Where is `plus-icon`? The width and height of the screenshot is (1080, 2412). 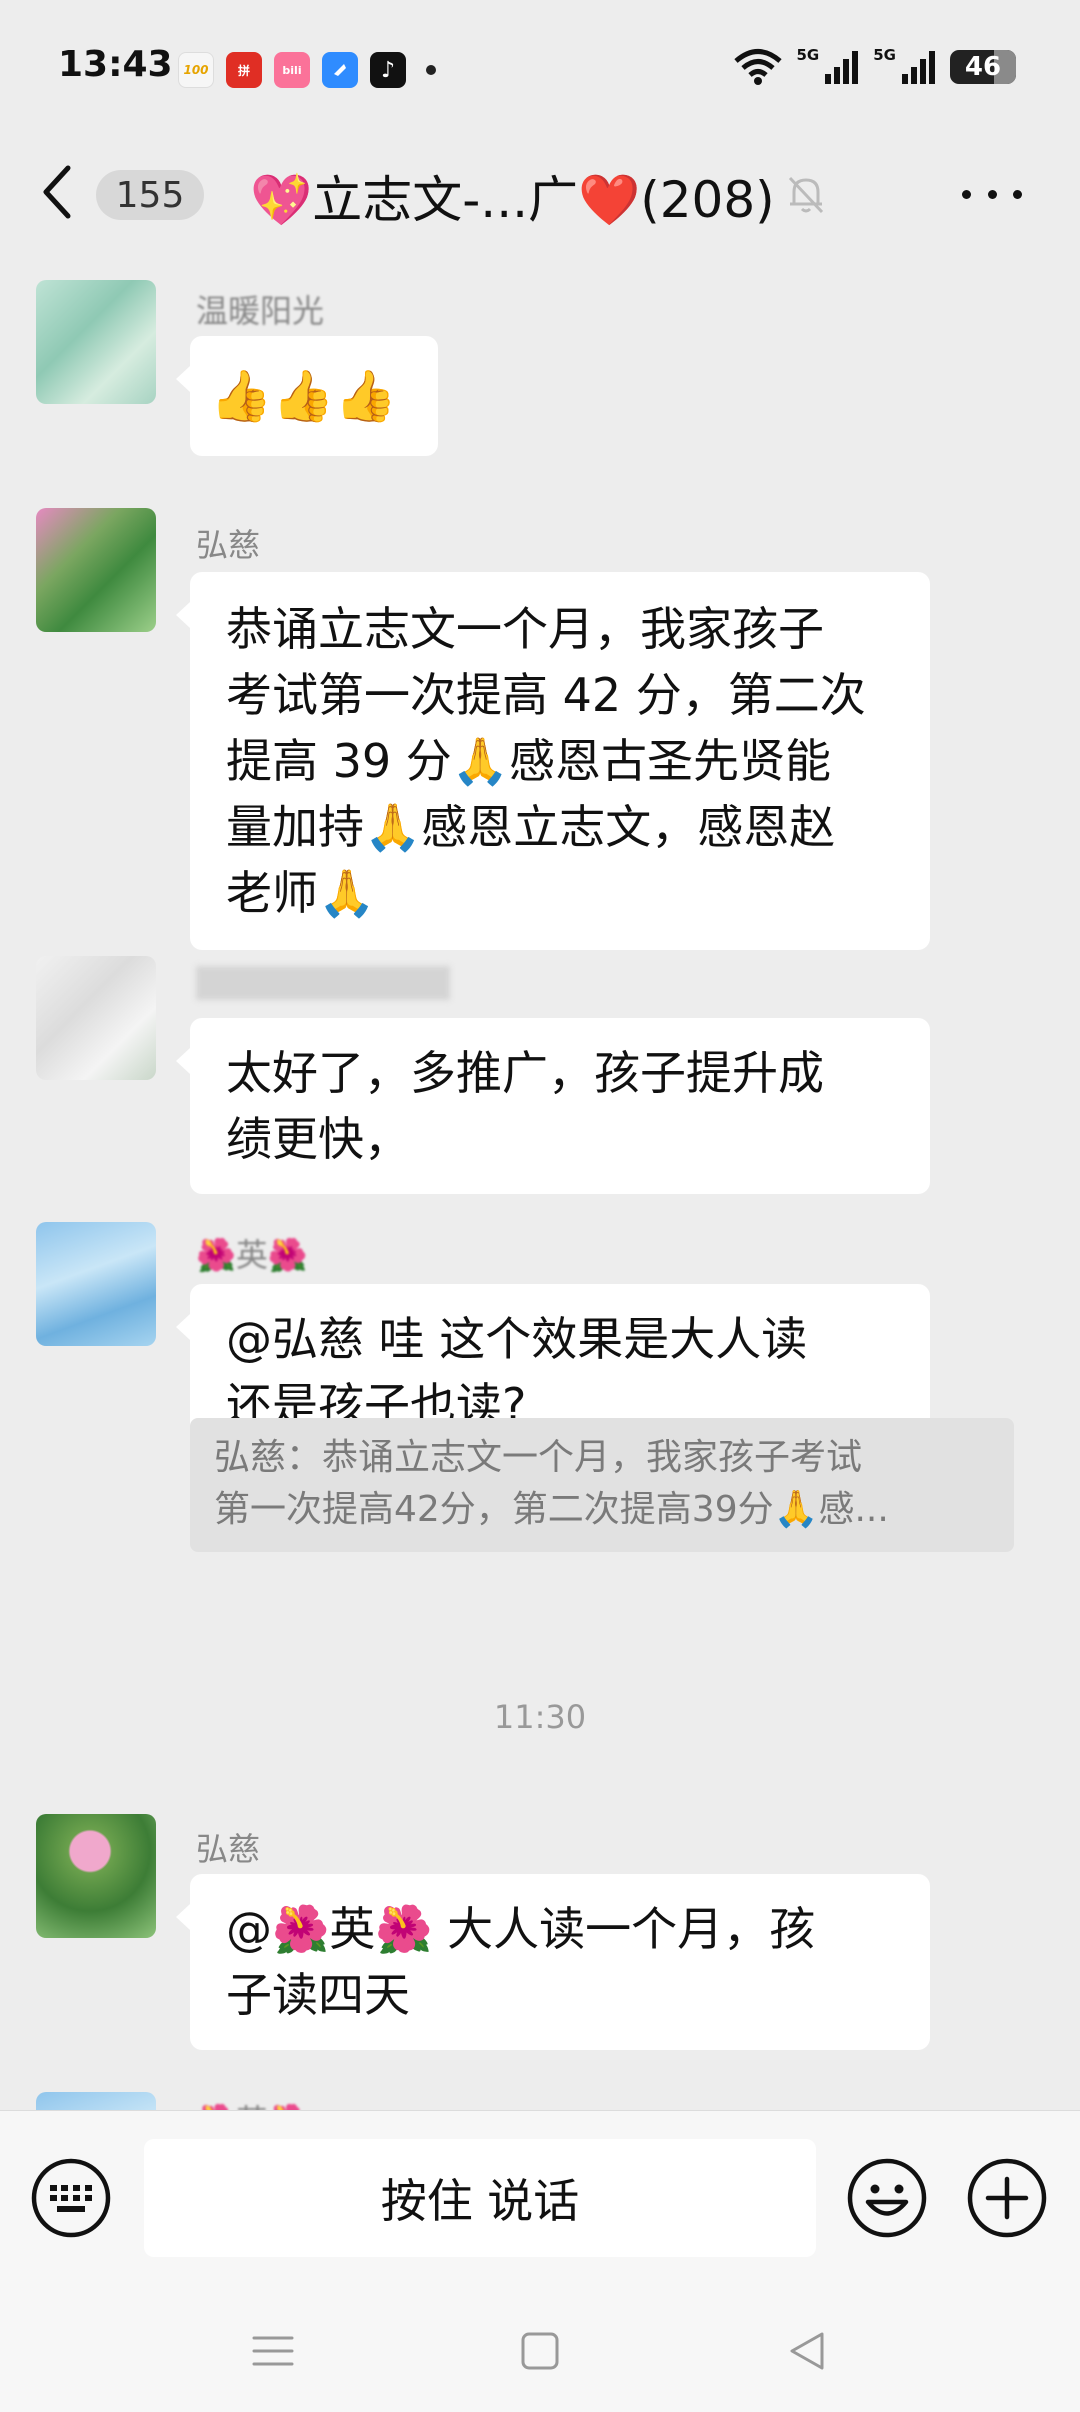 plus-icon is located at coordinates (1007, 2198).